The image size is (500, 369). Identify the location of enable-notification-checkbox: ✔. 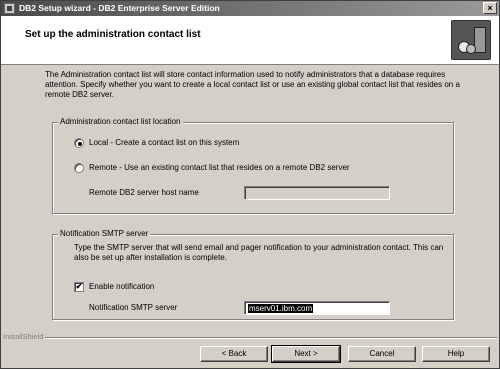
(79, 287).